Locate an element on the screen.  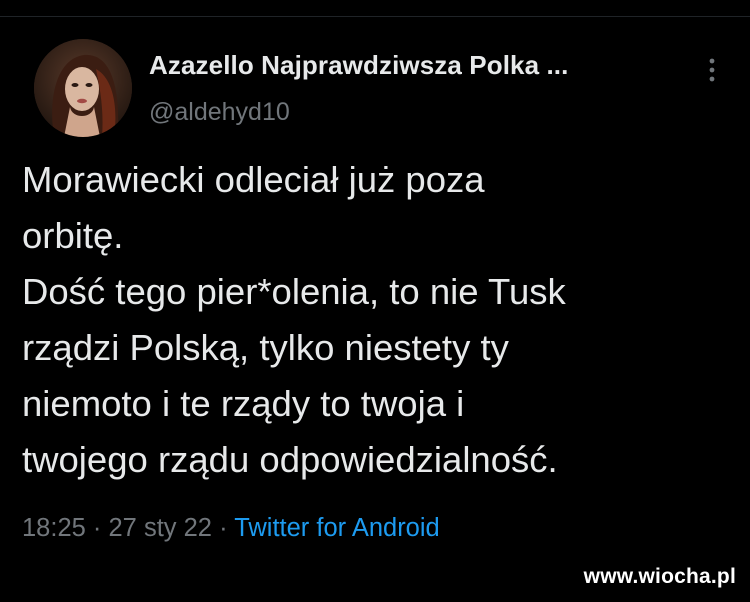
tweet-text-line: twojego rządu odpowiedzialność. is located at coordinates (290, 459).